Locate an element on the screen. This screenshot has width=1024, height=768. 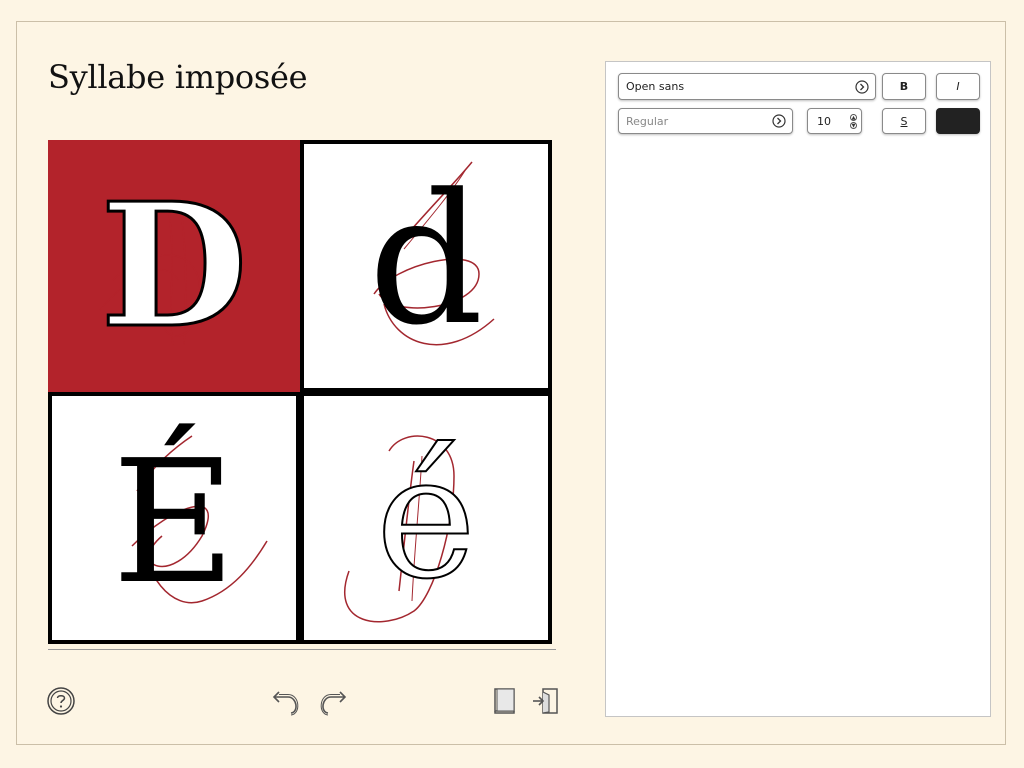
italic-label: I is located at coordinates (958, 86).